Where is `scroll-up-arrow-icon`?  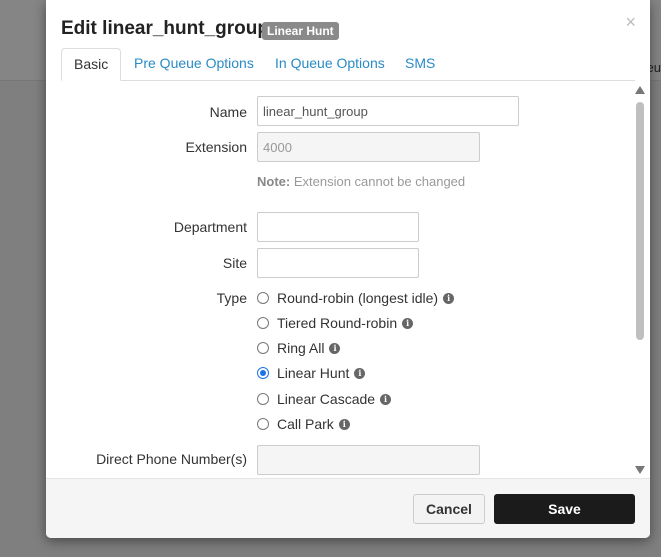
scroll-up-arrow-icon is located at coordinates (640, 90).